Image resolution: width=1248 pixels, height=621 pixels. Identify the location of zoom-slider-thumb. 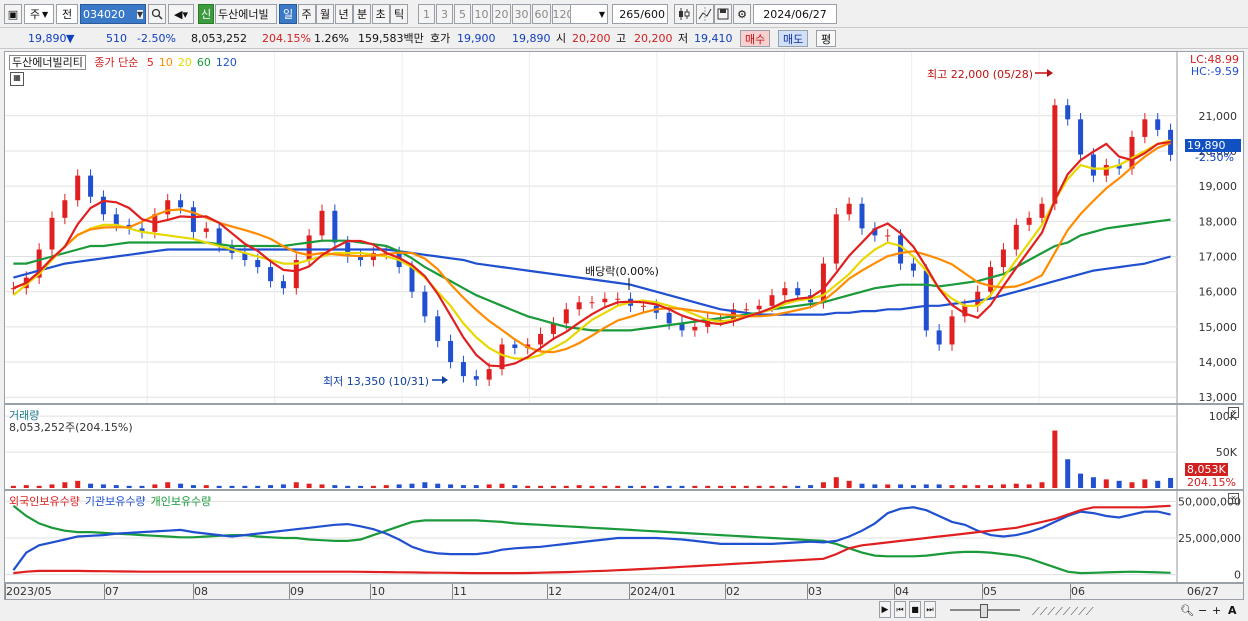
(984, 611).